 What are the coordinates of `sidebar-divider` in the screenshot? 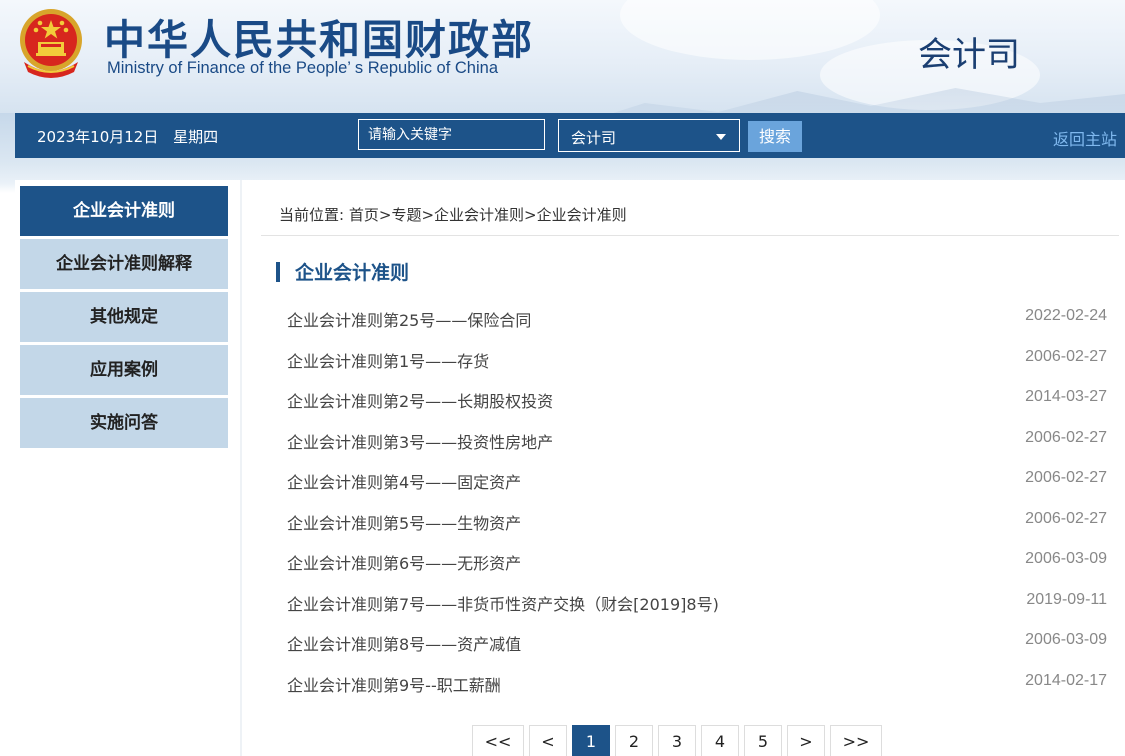 It's located at (241, 468).